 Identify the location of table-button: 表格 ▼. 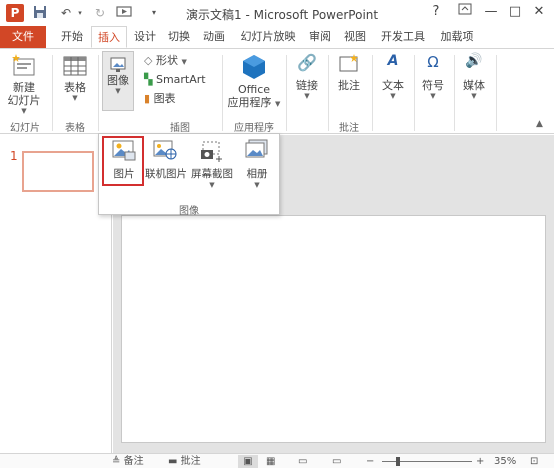
(75, 77).